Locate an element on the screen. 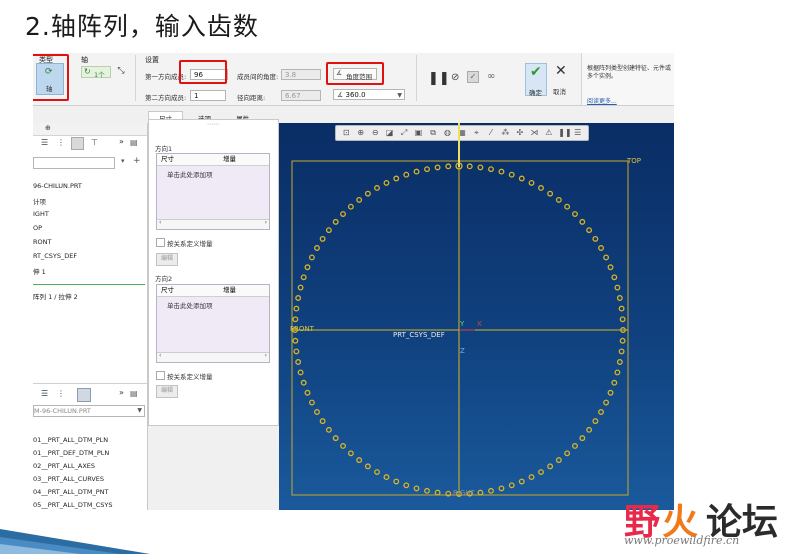 The height and width of the screenshot is (558, 806). grid-icon is located at coordinates (77, 143).